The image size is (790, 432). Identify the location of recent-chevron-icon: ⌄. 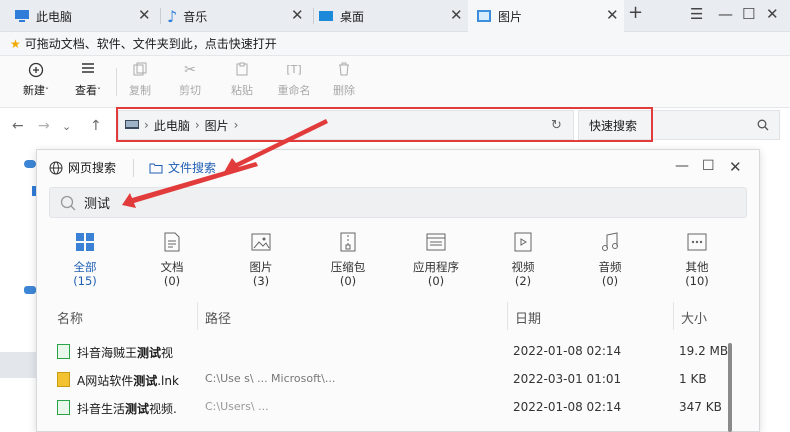
(66, 126).